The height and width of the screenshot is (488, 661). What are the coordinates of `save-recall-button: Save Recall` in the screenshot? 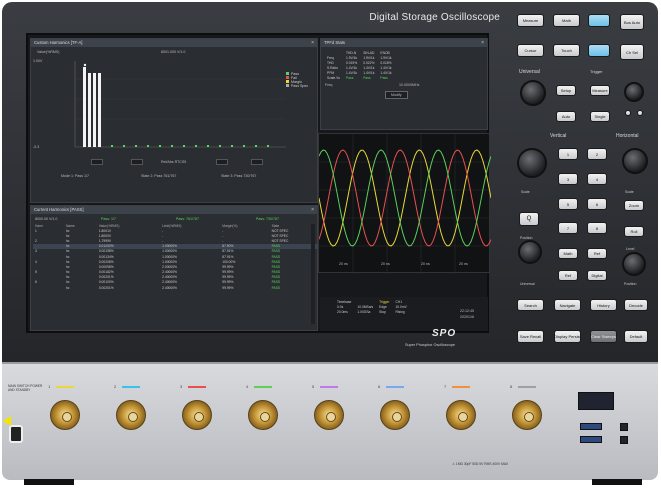 It's located at (530, 336).